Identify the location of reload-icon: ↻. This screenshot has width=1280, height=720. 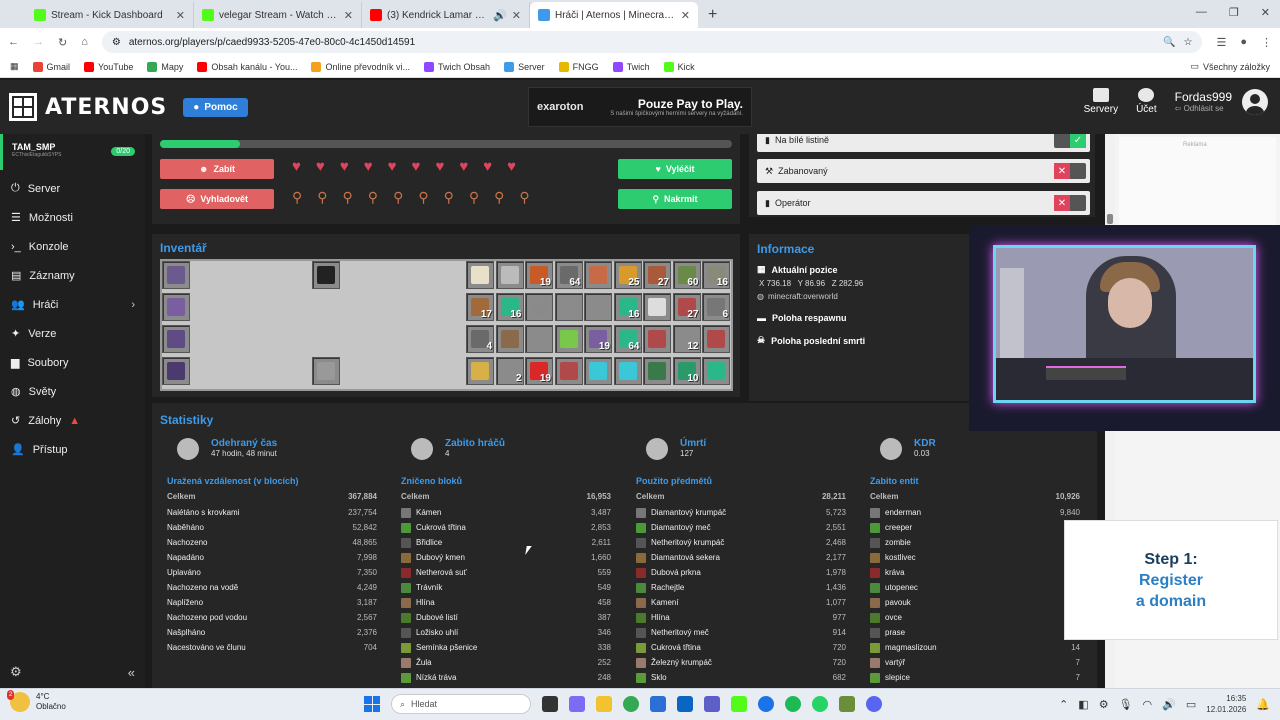
(62, 42).